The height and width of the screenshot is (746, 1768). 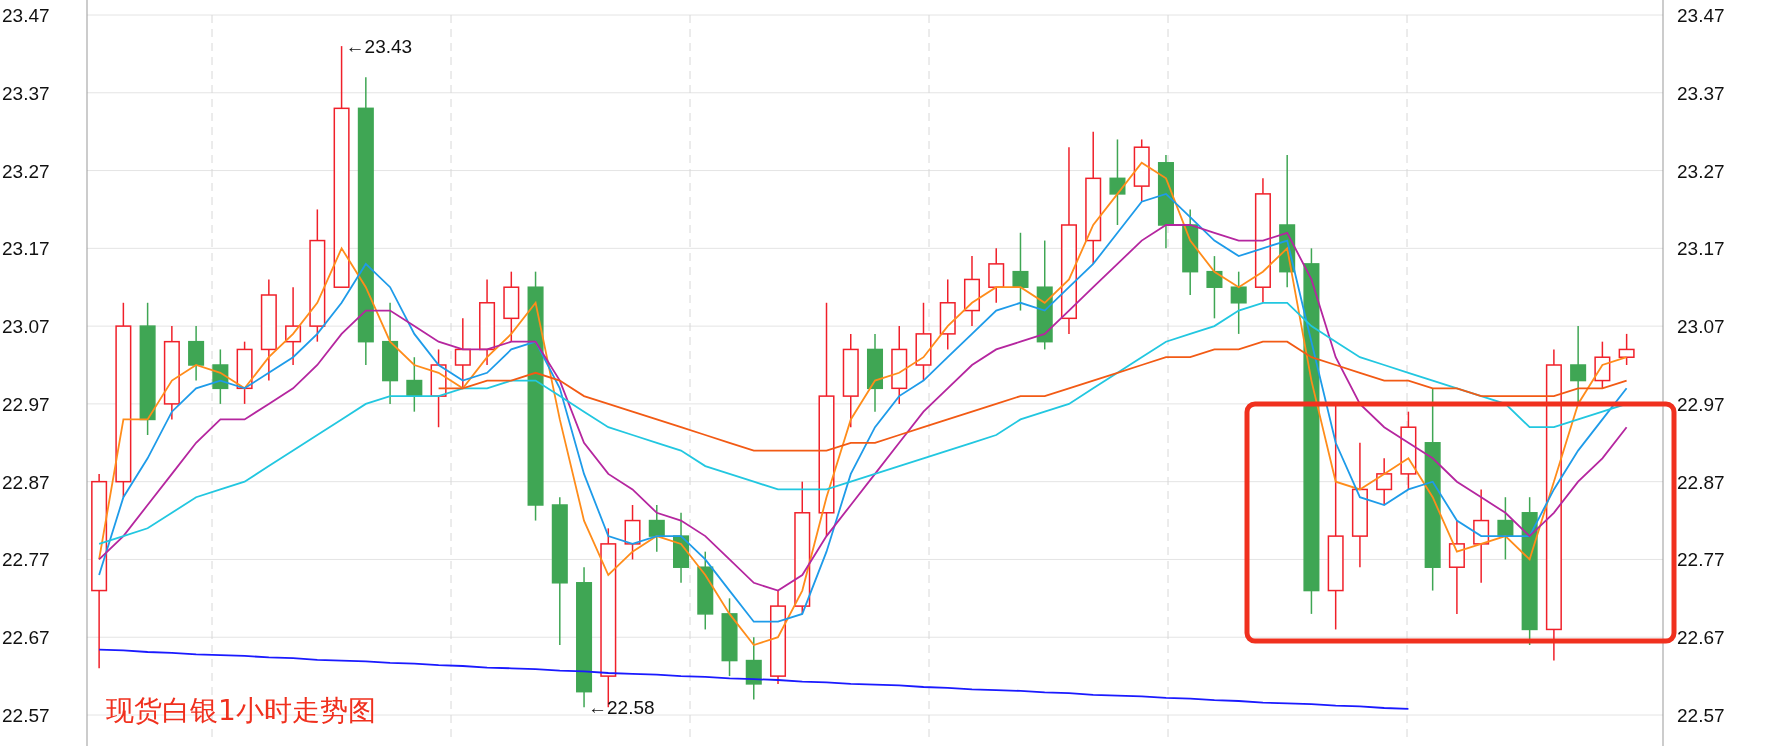 What do you see at coordinates (621, 708) in the screenshot?
I see `price-annotation: ←22.58` at bounding box center [621, 708].